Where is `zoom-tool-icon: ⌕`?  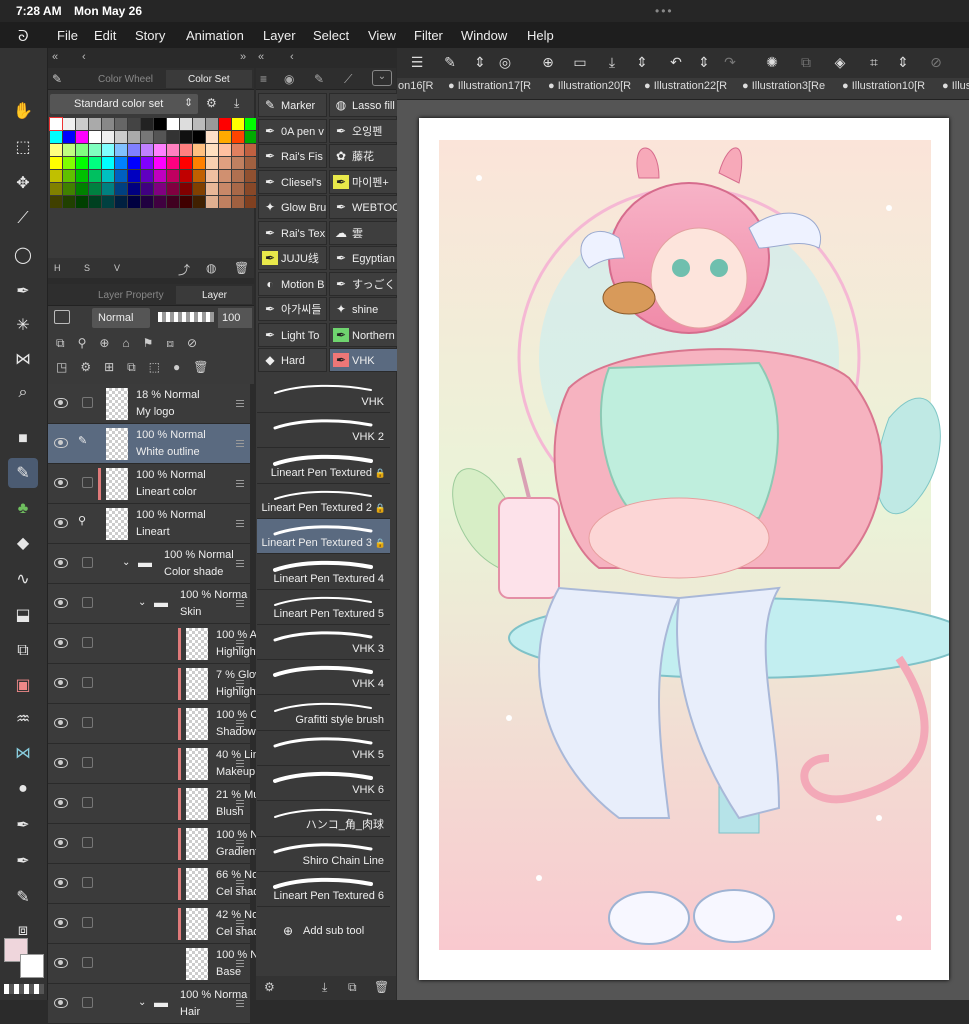 zoom-tool-icon: ⌕ is located at coordinates (23, 393).